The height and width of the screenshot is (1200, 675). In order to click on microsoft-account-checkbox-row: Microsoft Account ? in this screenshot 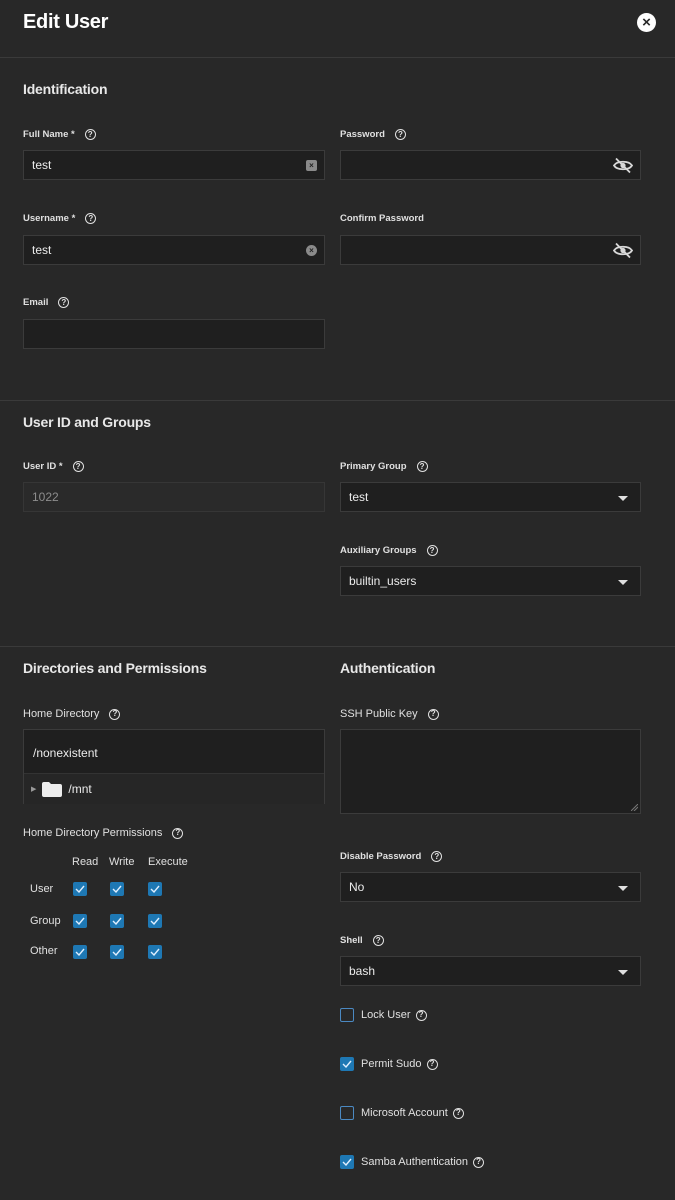, I will do `click(402, 1113)`.